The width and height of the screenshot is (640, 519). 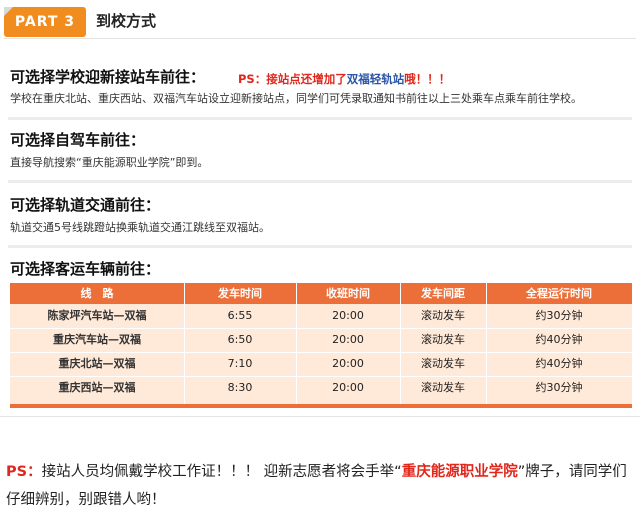 I want to click on section-drive-title: 可选择自驾车前往：, so click(x=78, y=140).